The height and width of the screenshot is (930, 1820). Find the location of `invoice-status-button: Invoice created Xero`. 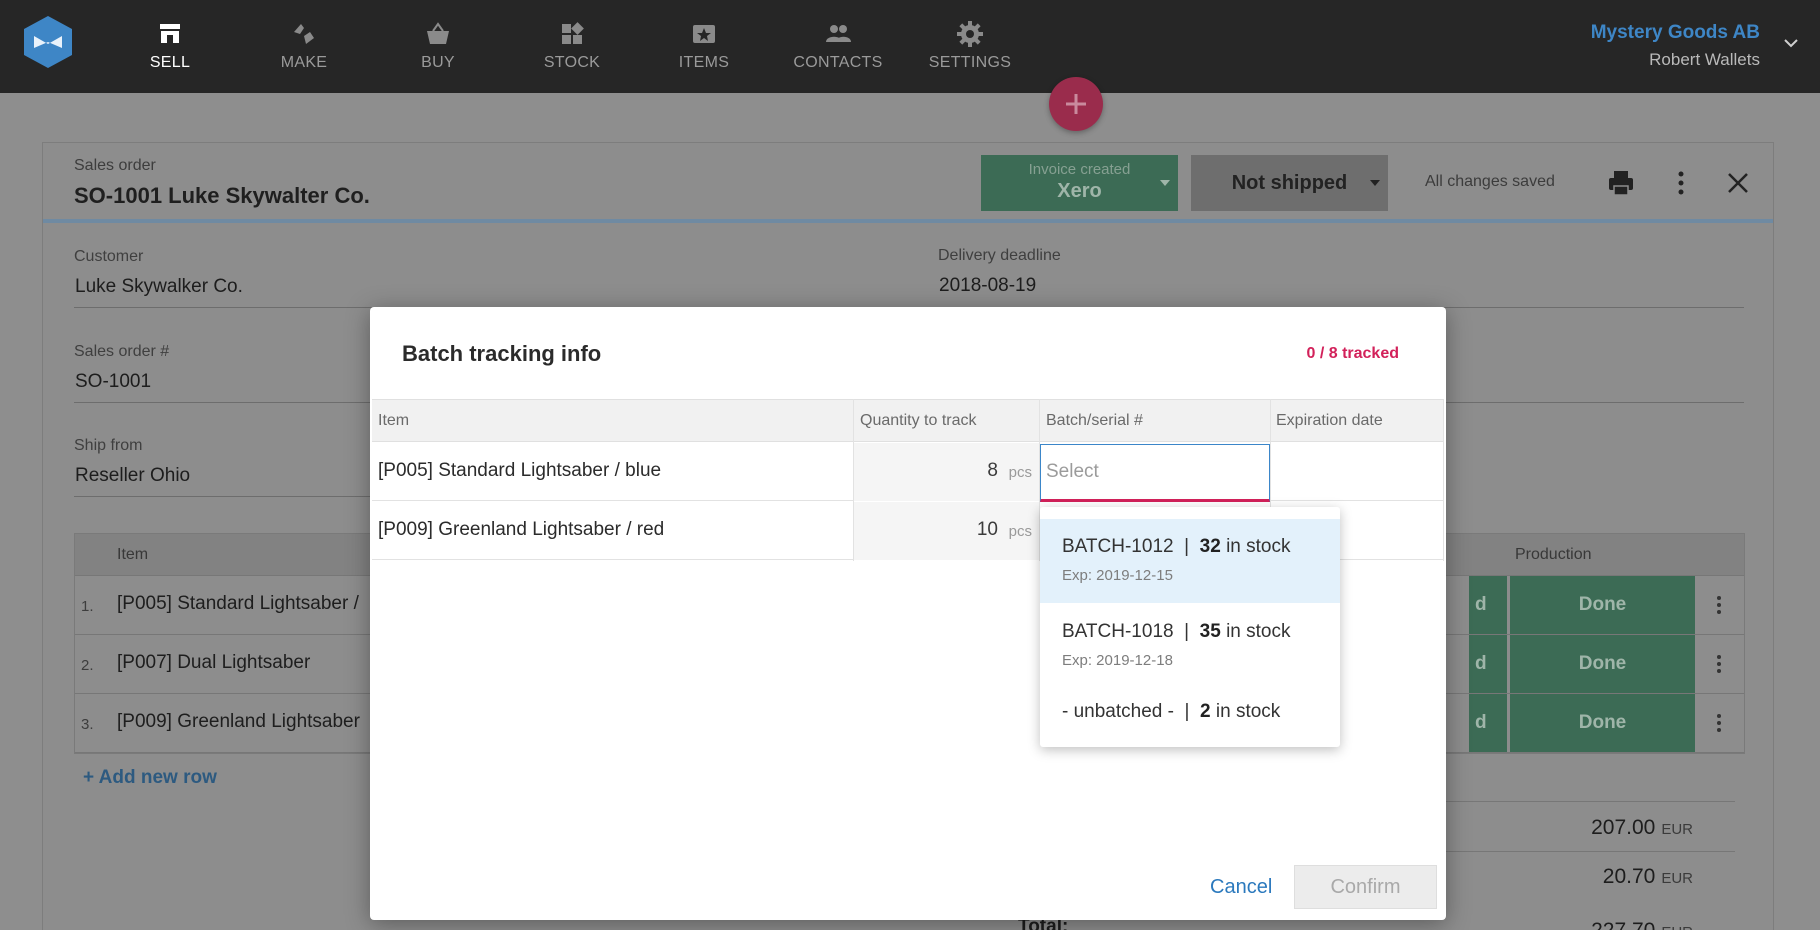

invoice-status-button: Invoice created Xero is located at coordinates (1079, 183).